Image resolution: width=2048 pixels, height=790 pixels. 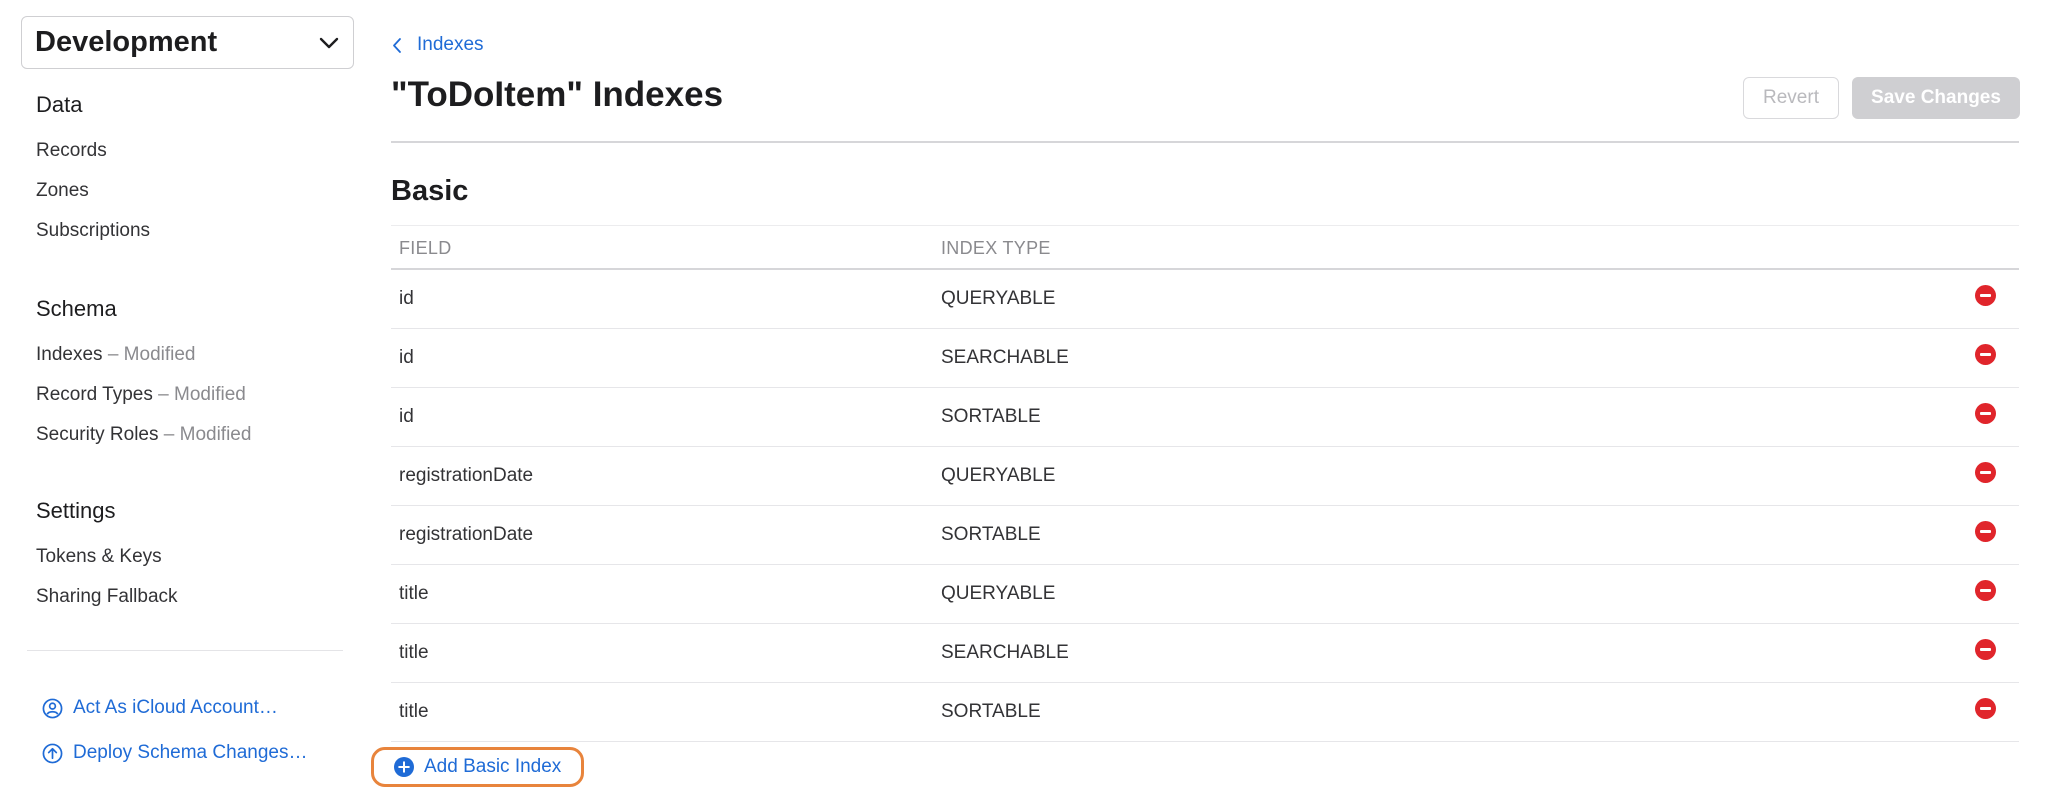 I want to click on nav-heading-settings: Settings, so click(x=76, y=510).